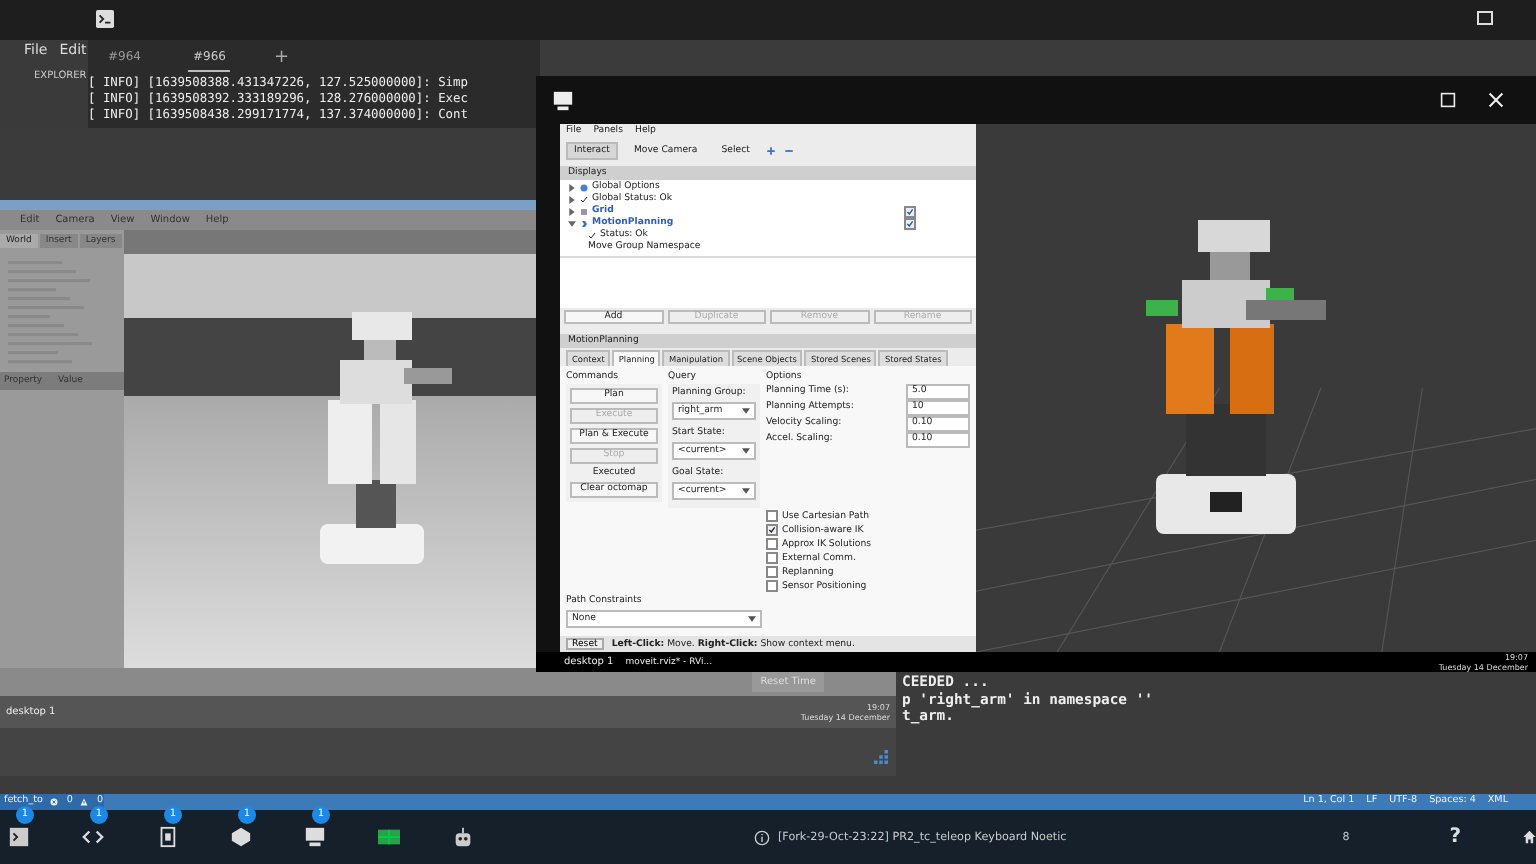 This screenshot has height=864, width=1536. I want to click on resize-grip-icon, so click(881, 757).